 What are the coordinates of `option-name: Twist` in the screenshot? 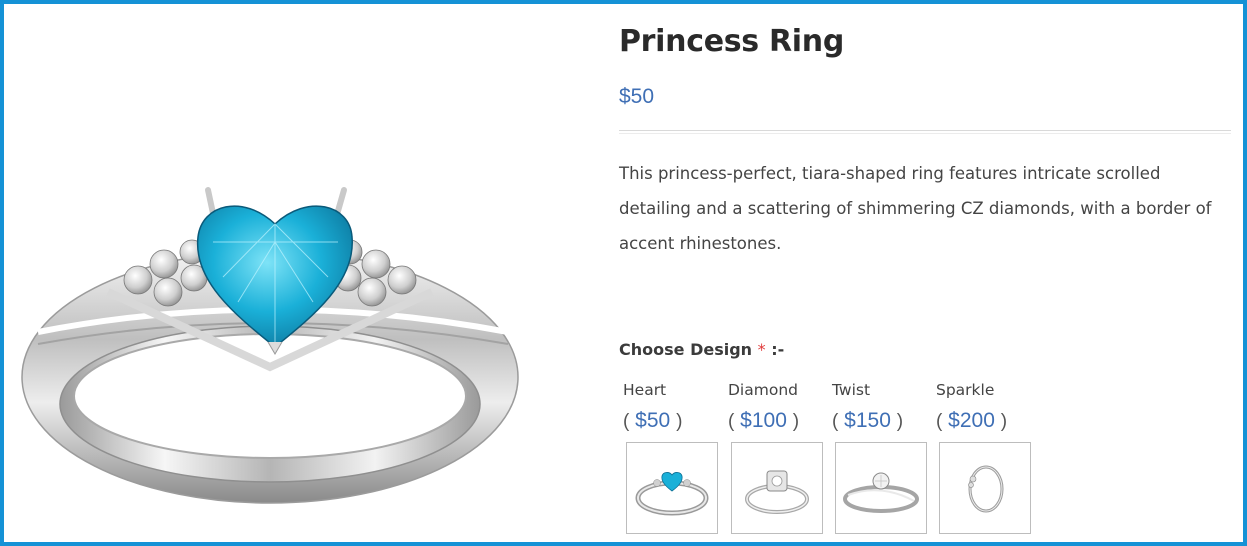 It's located at (851, 390).